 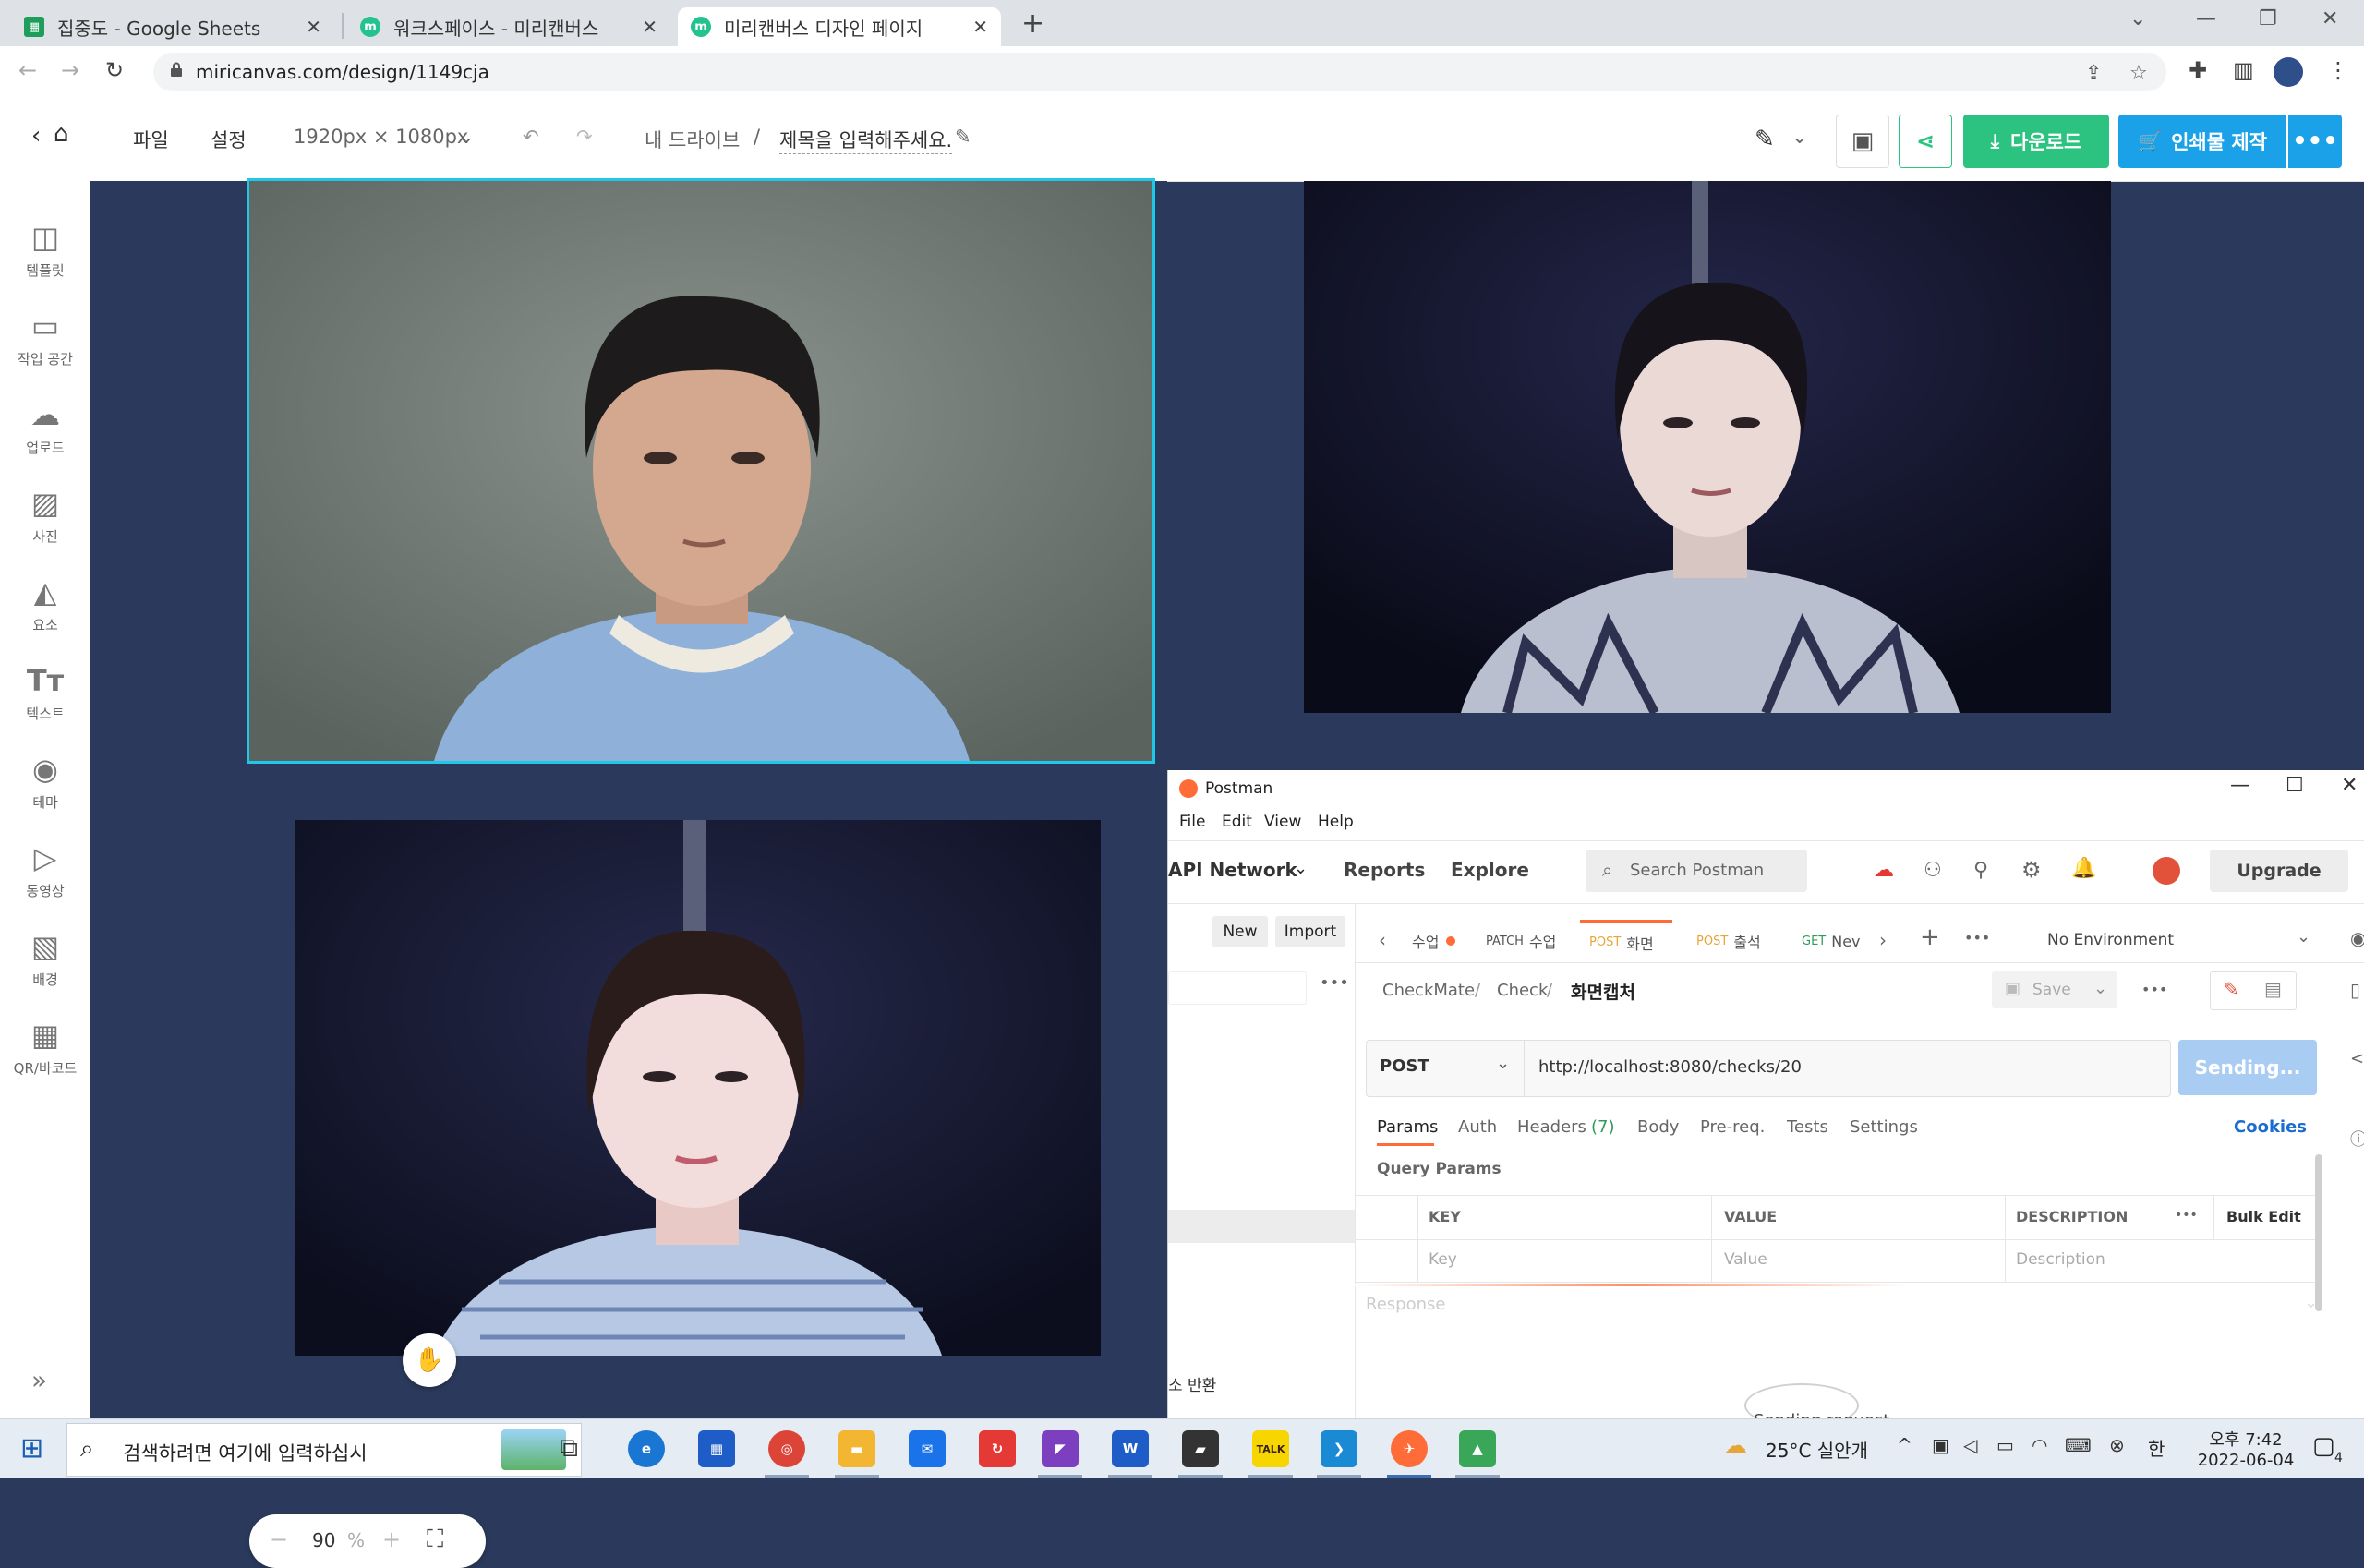 What do you see at coordinates (1626, 941) in the screenshot?
I see `request-tab-active: POST 화면` at bounding box center [1626, 941].